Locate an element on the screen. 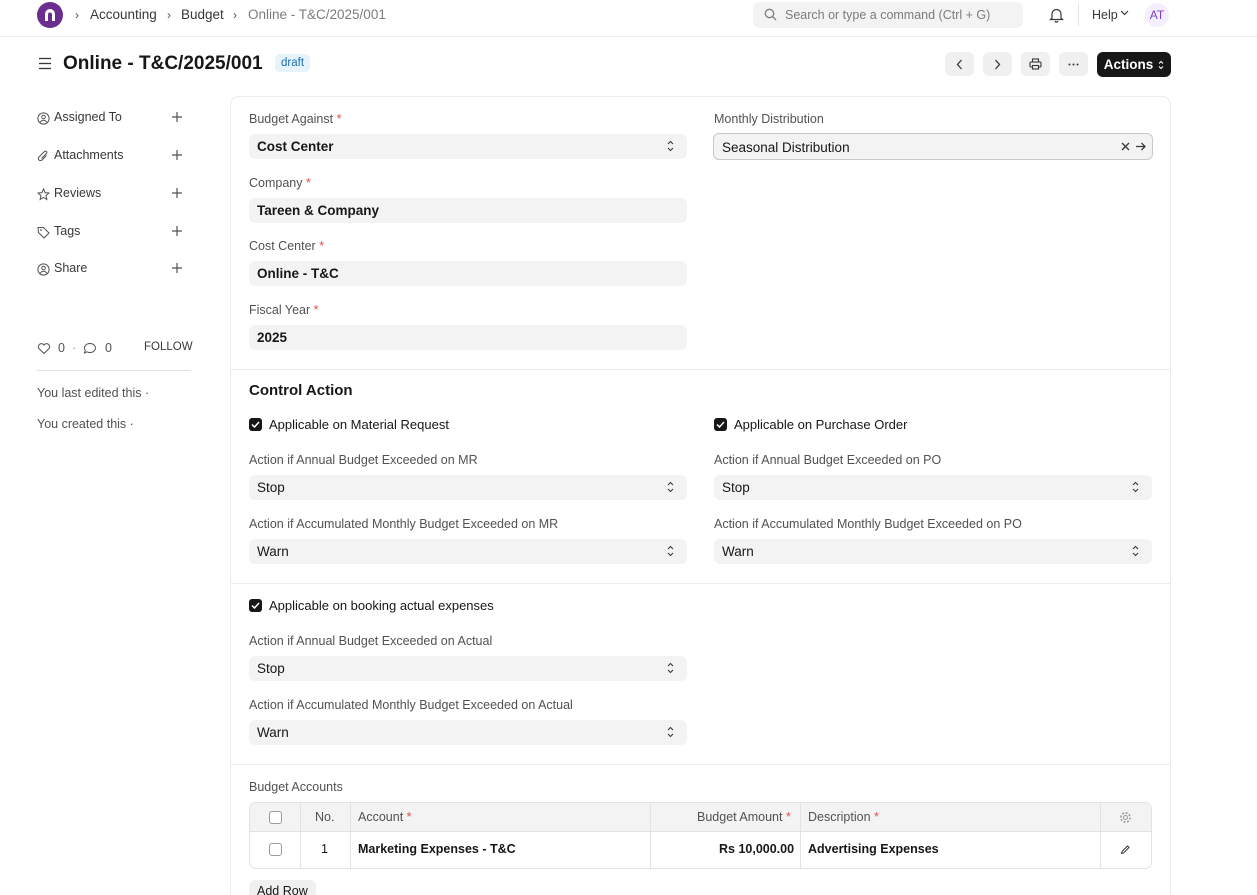  chevron-down-icon is located at coordinates (1124, 13).